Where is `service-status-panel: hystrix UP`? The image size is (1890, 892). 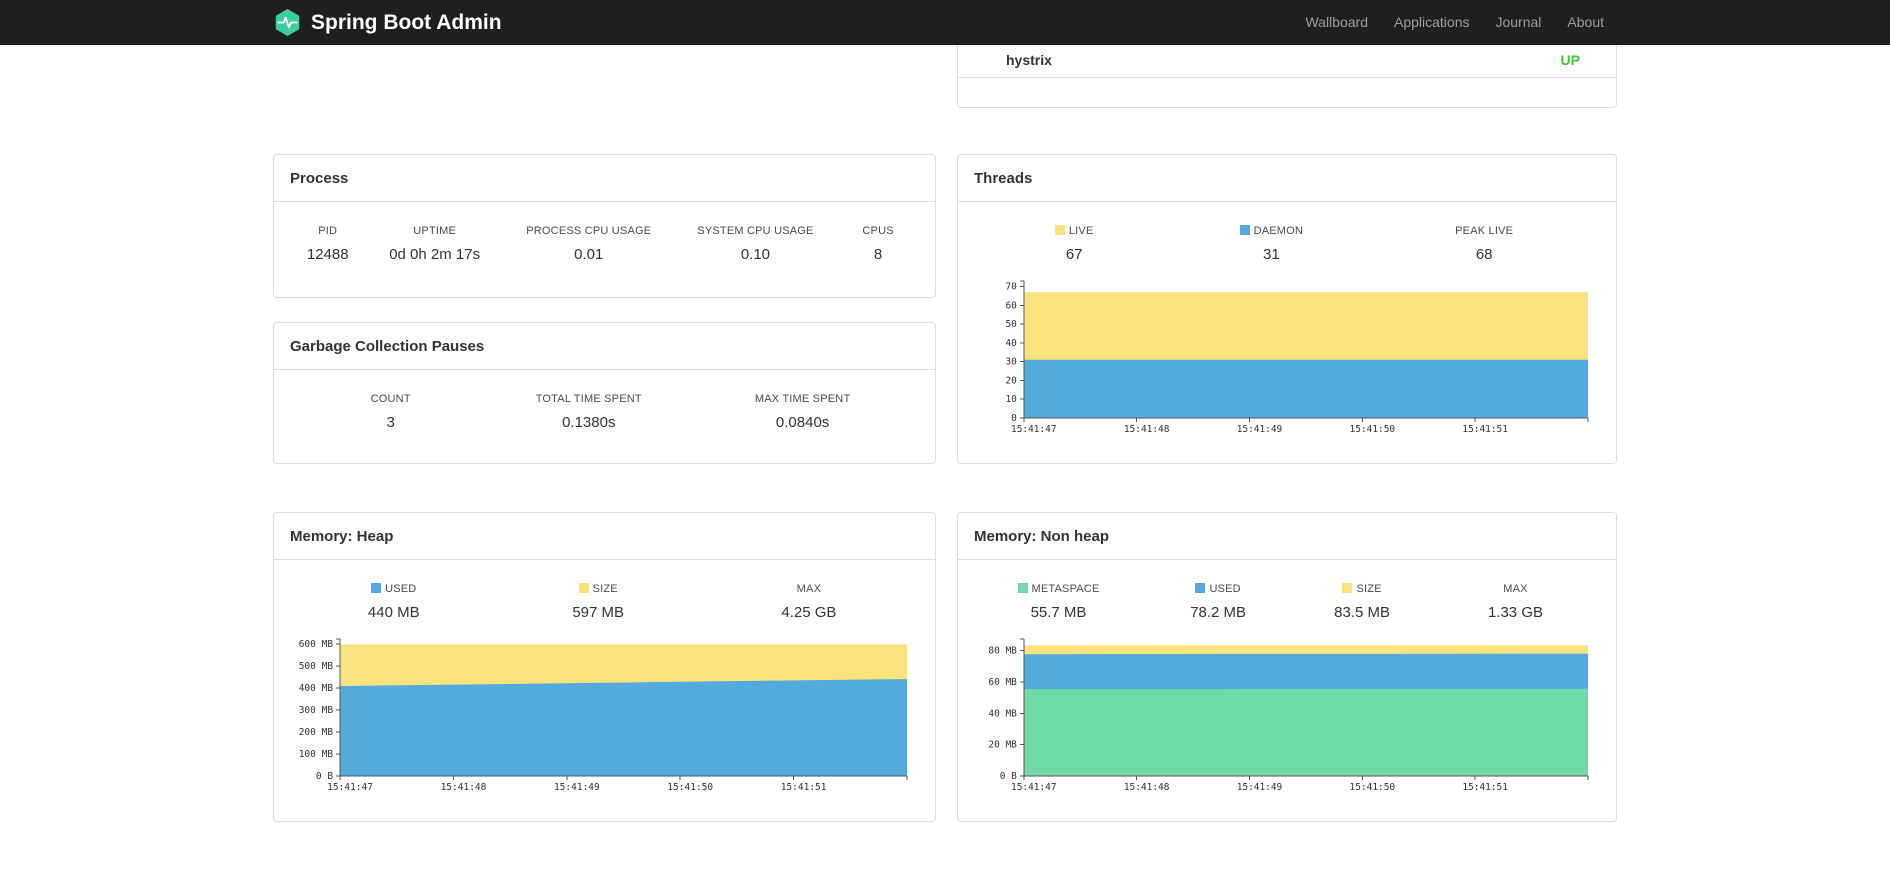
service-status-panel: hystrix UP is located at coordinates (1287, 76).